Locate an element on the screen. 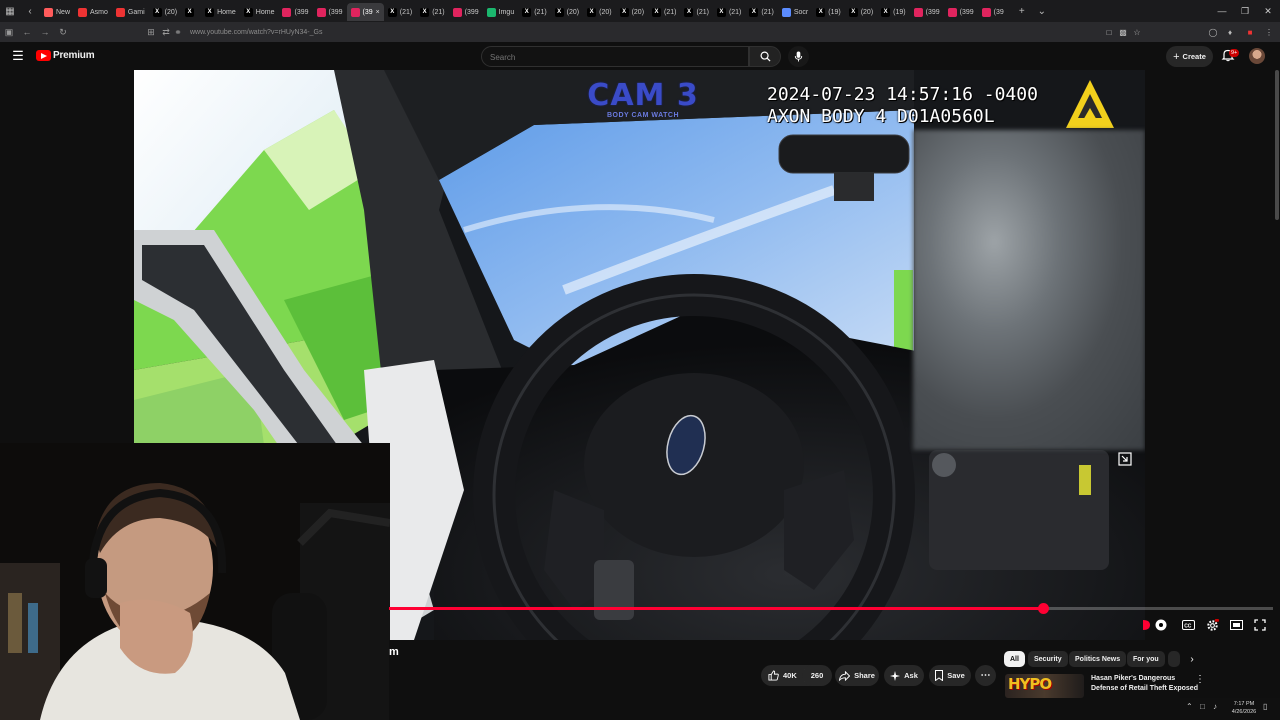  blurred-region is located at coordinates (1029, 290).